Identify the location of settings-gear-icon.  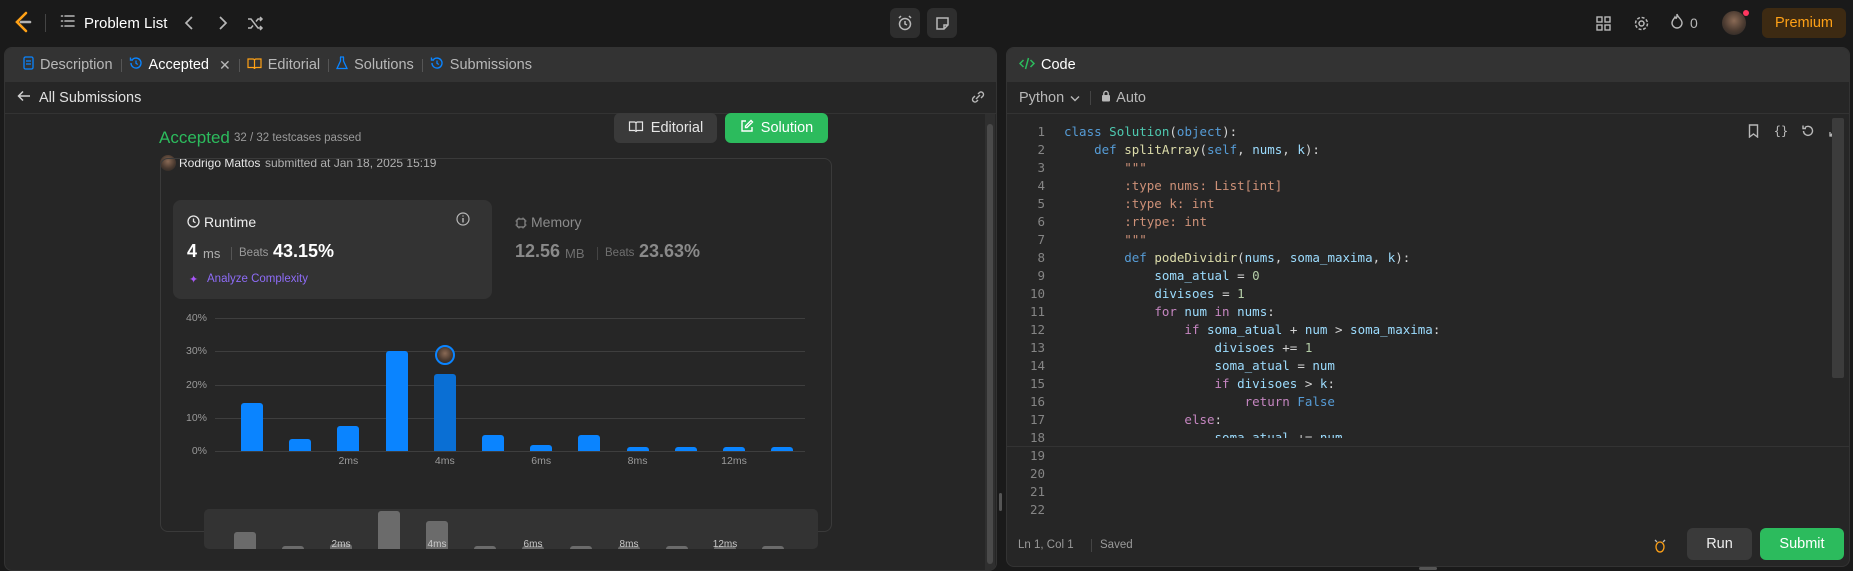
(1641, 23).